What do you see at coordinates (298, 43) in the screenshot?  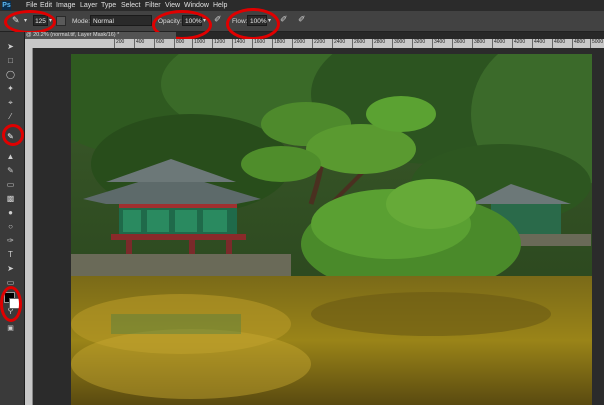 I see `ruler-tick: 2000` at bounding box center [298, 43].